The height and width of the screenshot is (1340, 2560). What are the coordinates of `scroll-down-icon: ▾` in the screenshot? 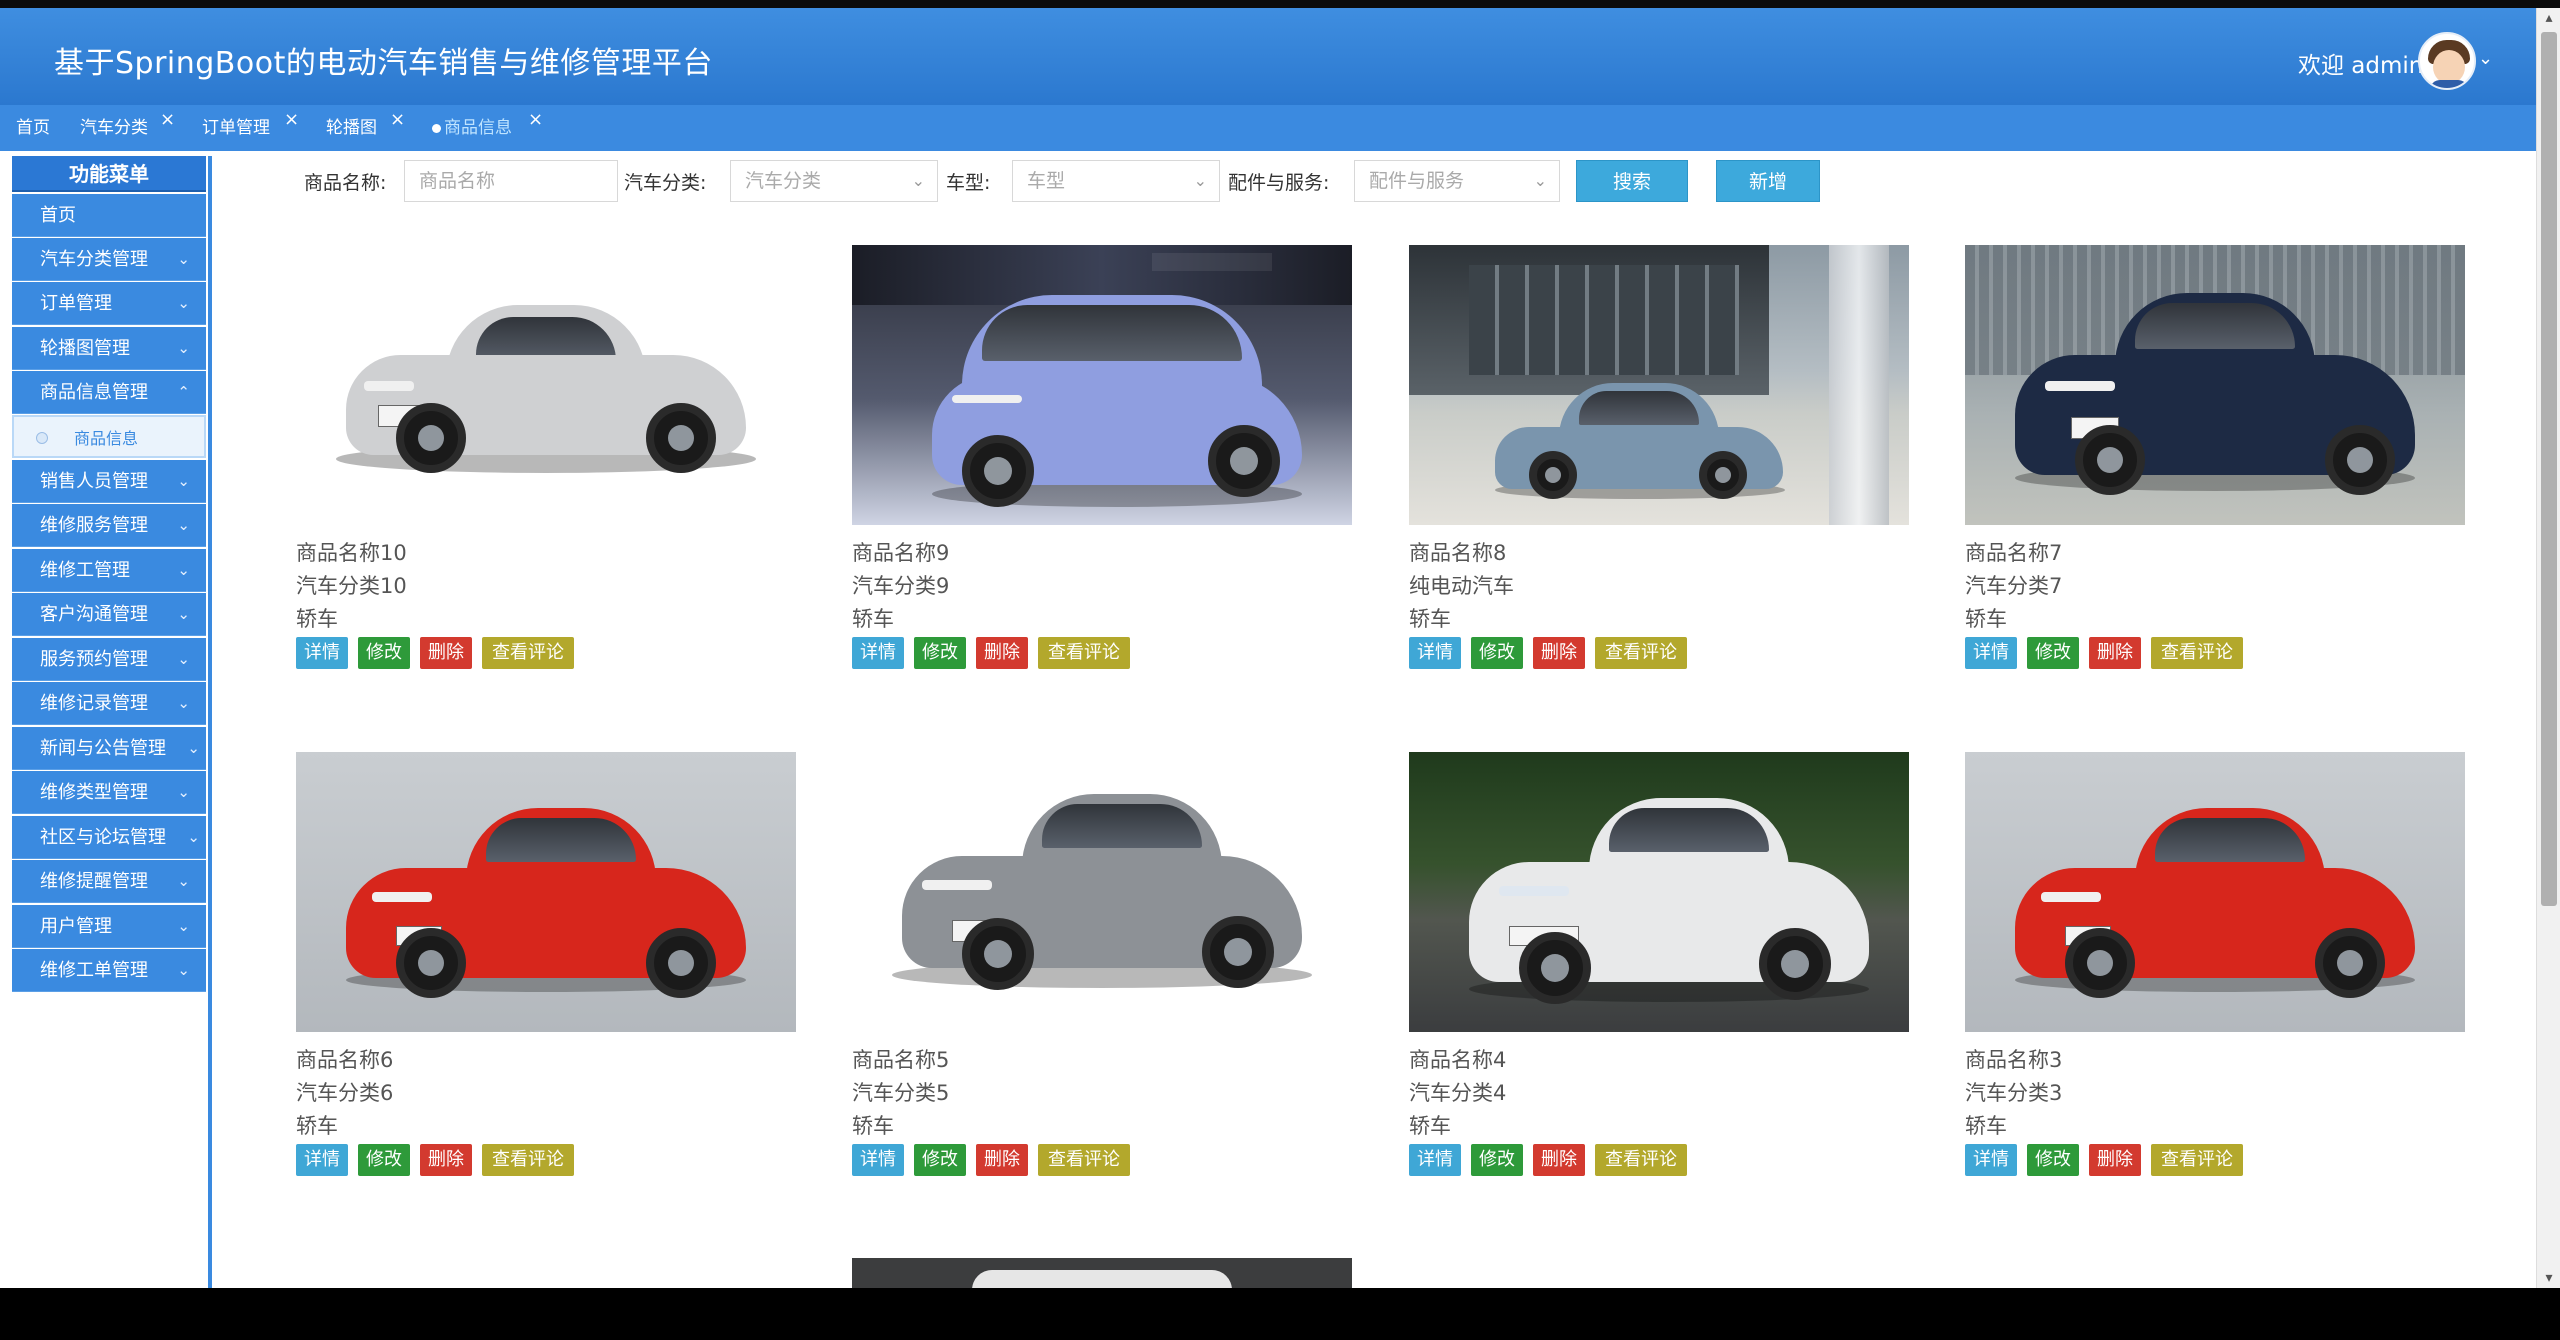 It's located at (2548, 1278).